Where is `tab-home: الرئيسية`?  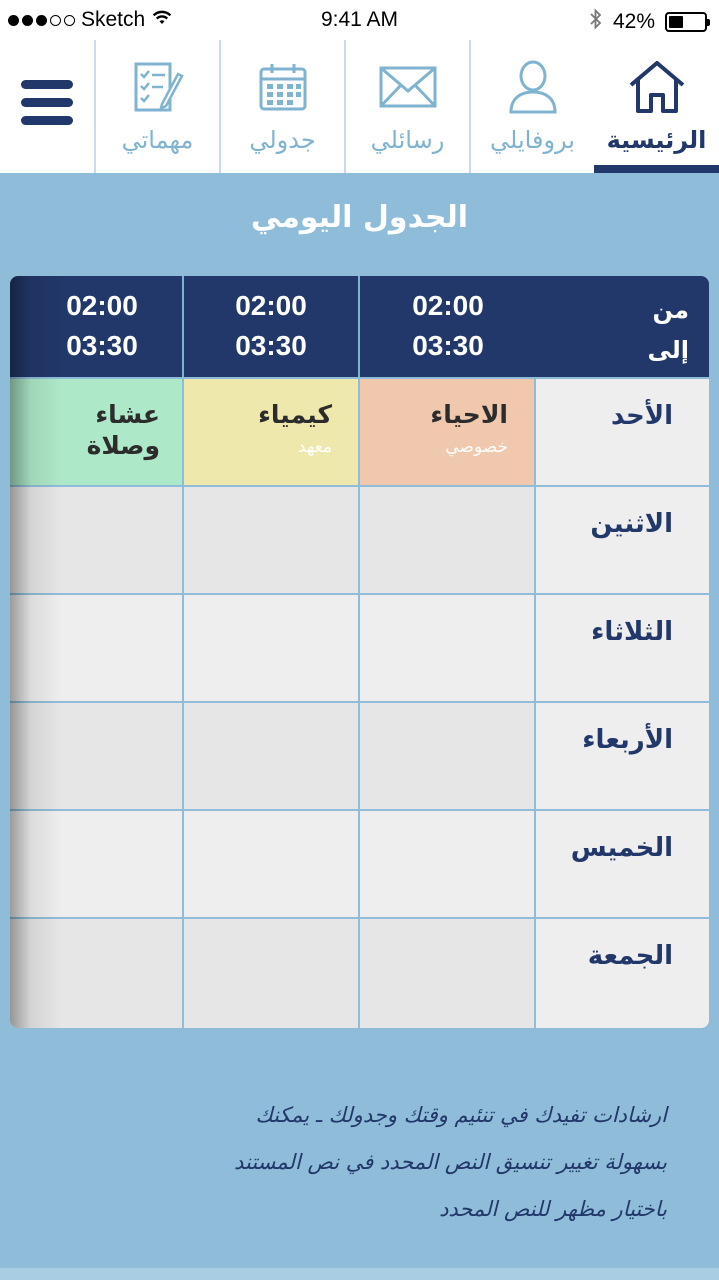
tab-home: الرئيسية is located at coordinates (656, 106).